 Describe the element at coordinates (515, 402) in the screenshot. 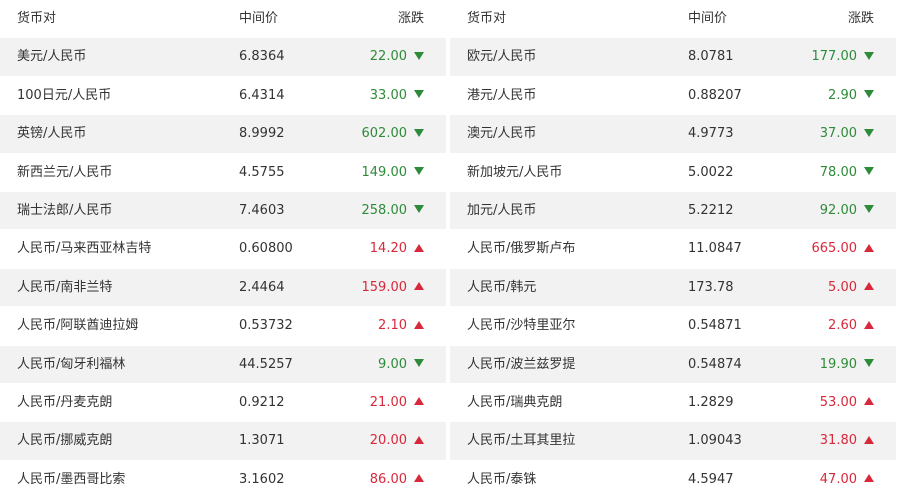

I see `currency-pair: 人民币/瑞典克朗` at that location.